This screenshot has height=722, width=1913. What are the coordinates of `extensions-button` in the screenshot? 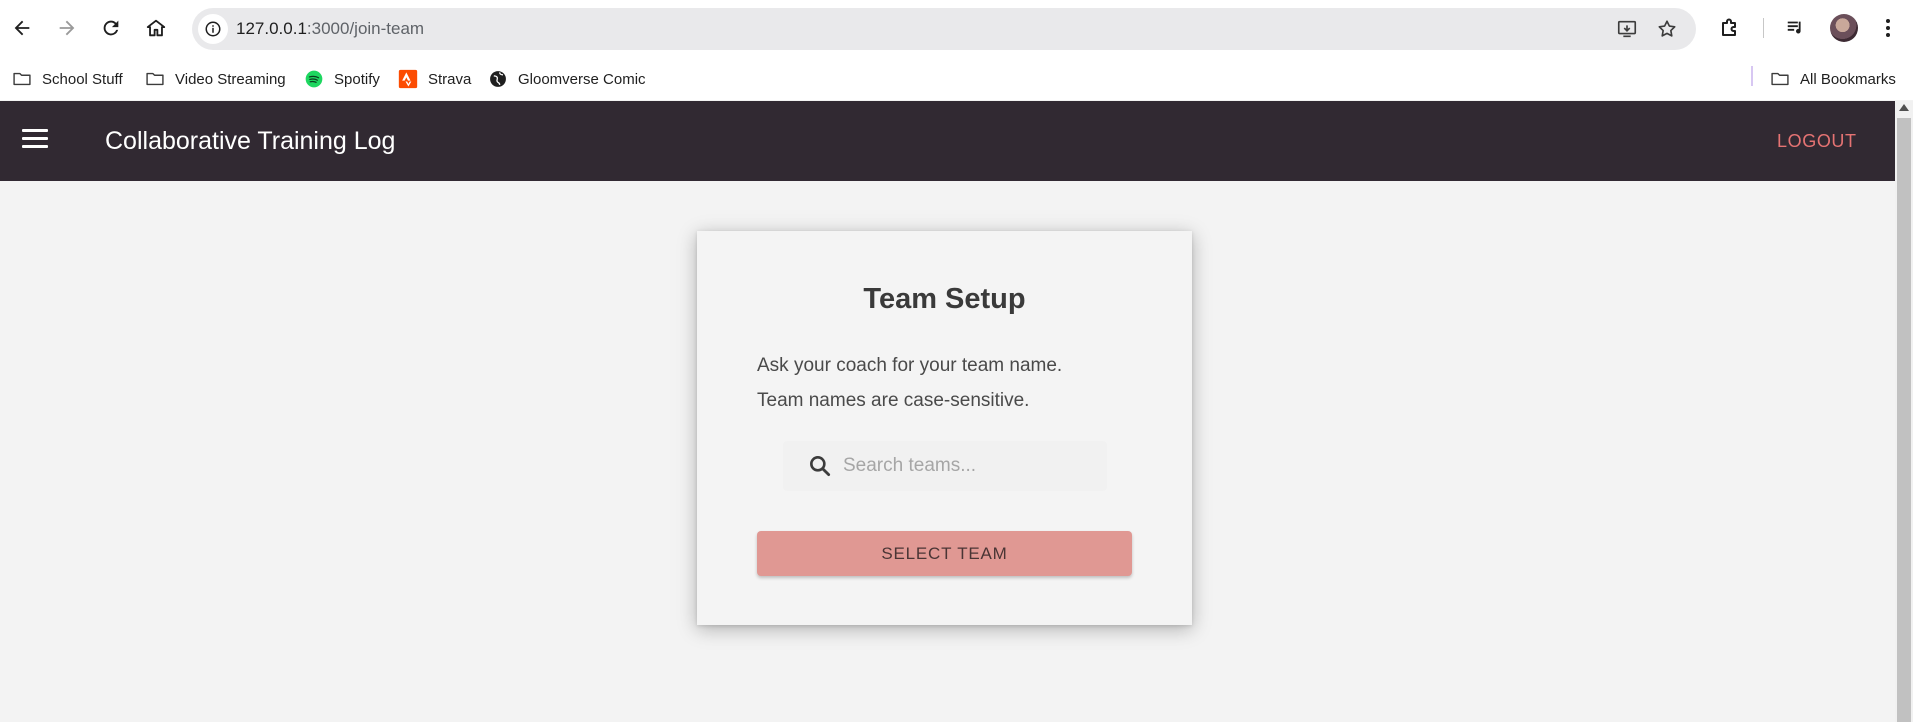 It's located at (1730, 28).